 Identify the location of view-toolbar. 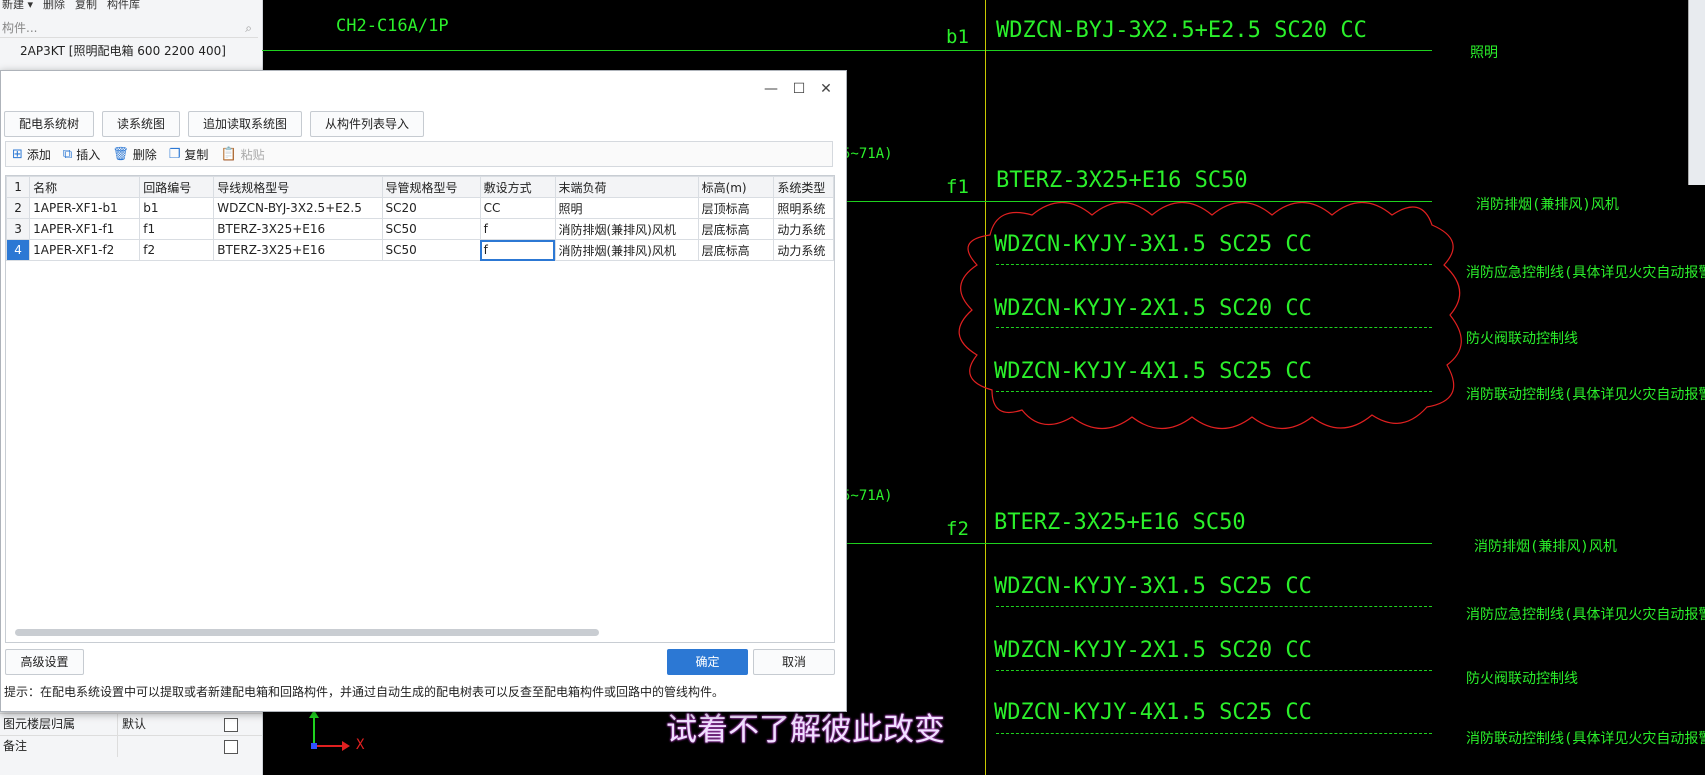
(1696, 92).